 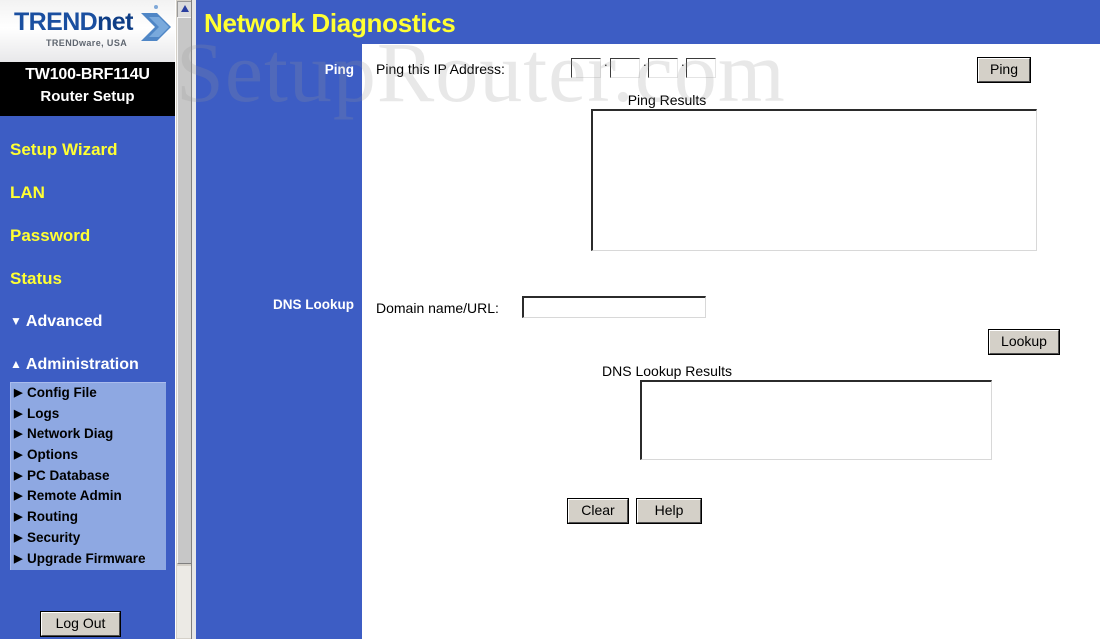 I want to click on ping-ip-label: Ping this IP Address:, so click(x=440, y=69).